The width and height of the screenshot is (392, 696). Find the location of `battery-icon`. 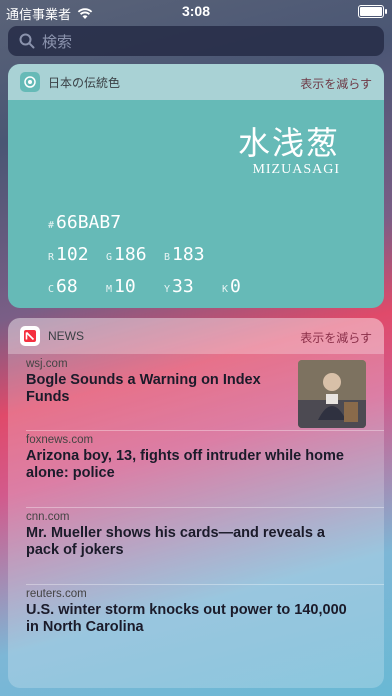

battery-icon is located at coordinates (372, 11).